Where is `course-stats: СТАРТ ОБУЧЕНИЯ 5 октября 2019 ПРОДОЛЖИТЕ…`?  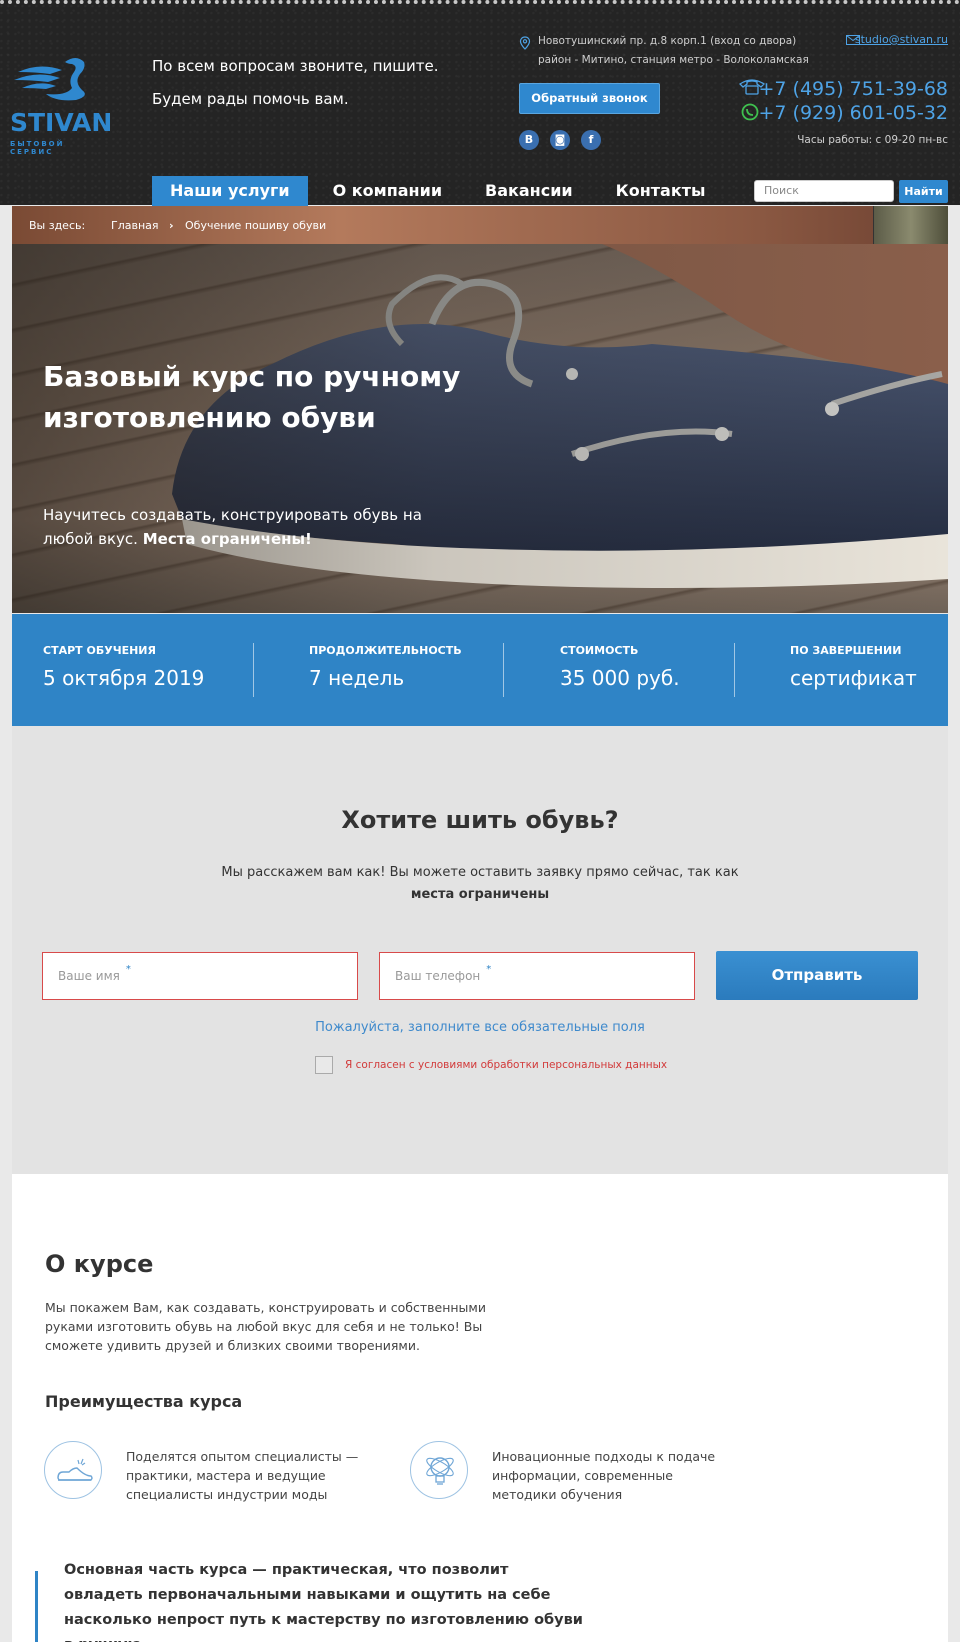
course-stats: СТАРТ ОБУЧЕНИЯ 5 октября 2019 ПРОДОЛЖИТЕ… is located at coordinates (480, 670).